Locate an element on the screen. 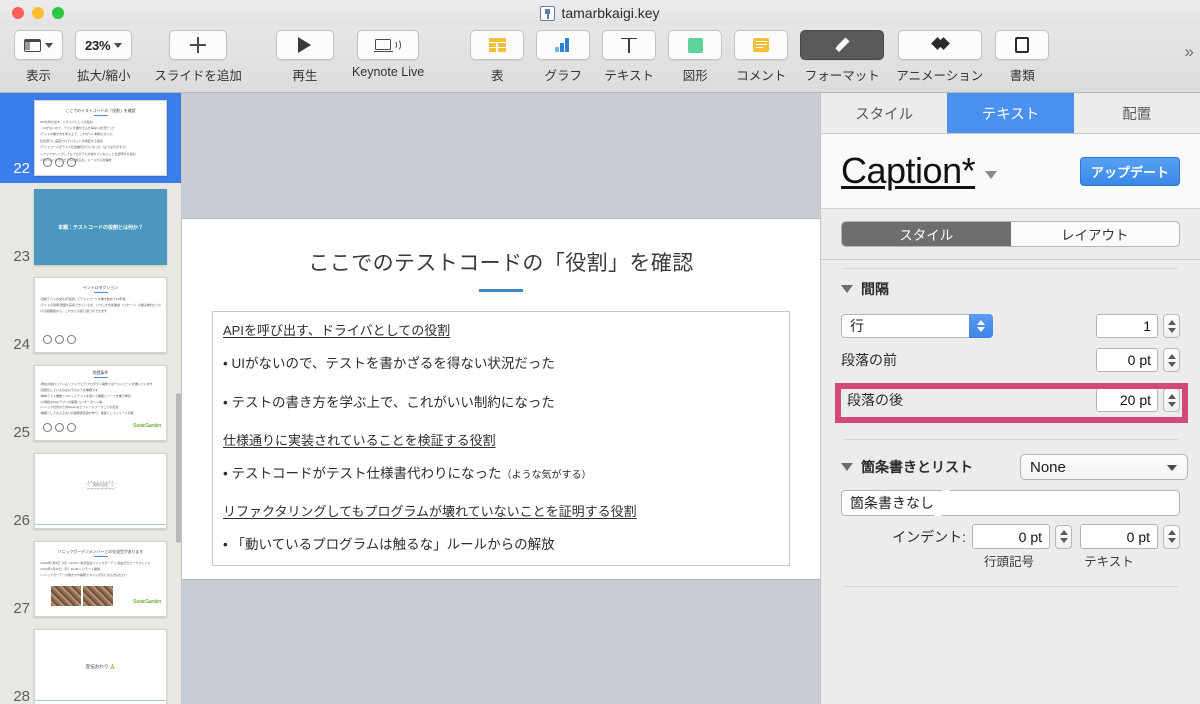  toolbar-add-slide: スライドを追加 is located at coordinates (198, 57).